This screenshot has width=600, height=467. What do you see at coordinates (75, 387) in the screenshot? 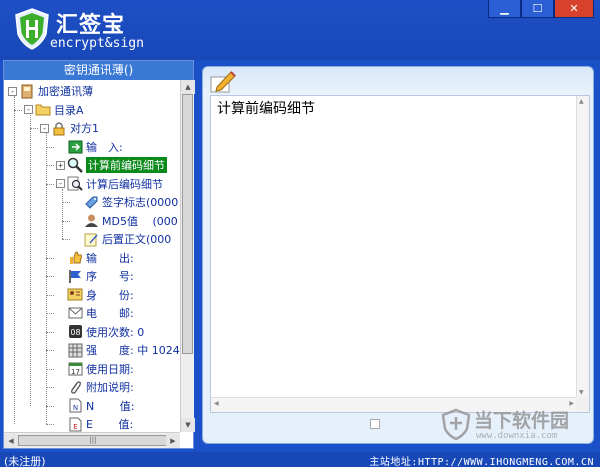
I see `paperclip-icon` at bounding box center [75, 387].